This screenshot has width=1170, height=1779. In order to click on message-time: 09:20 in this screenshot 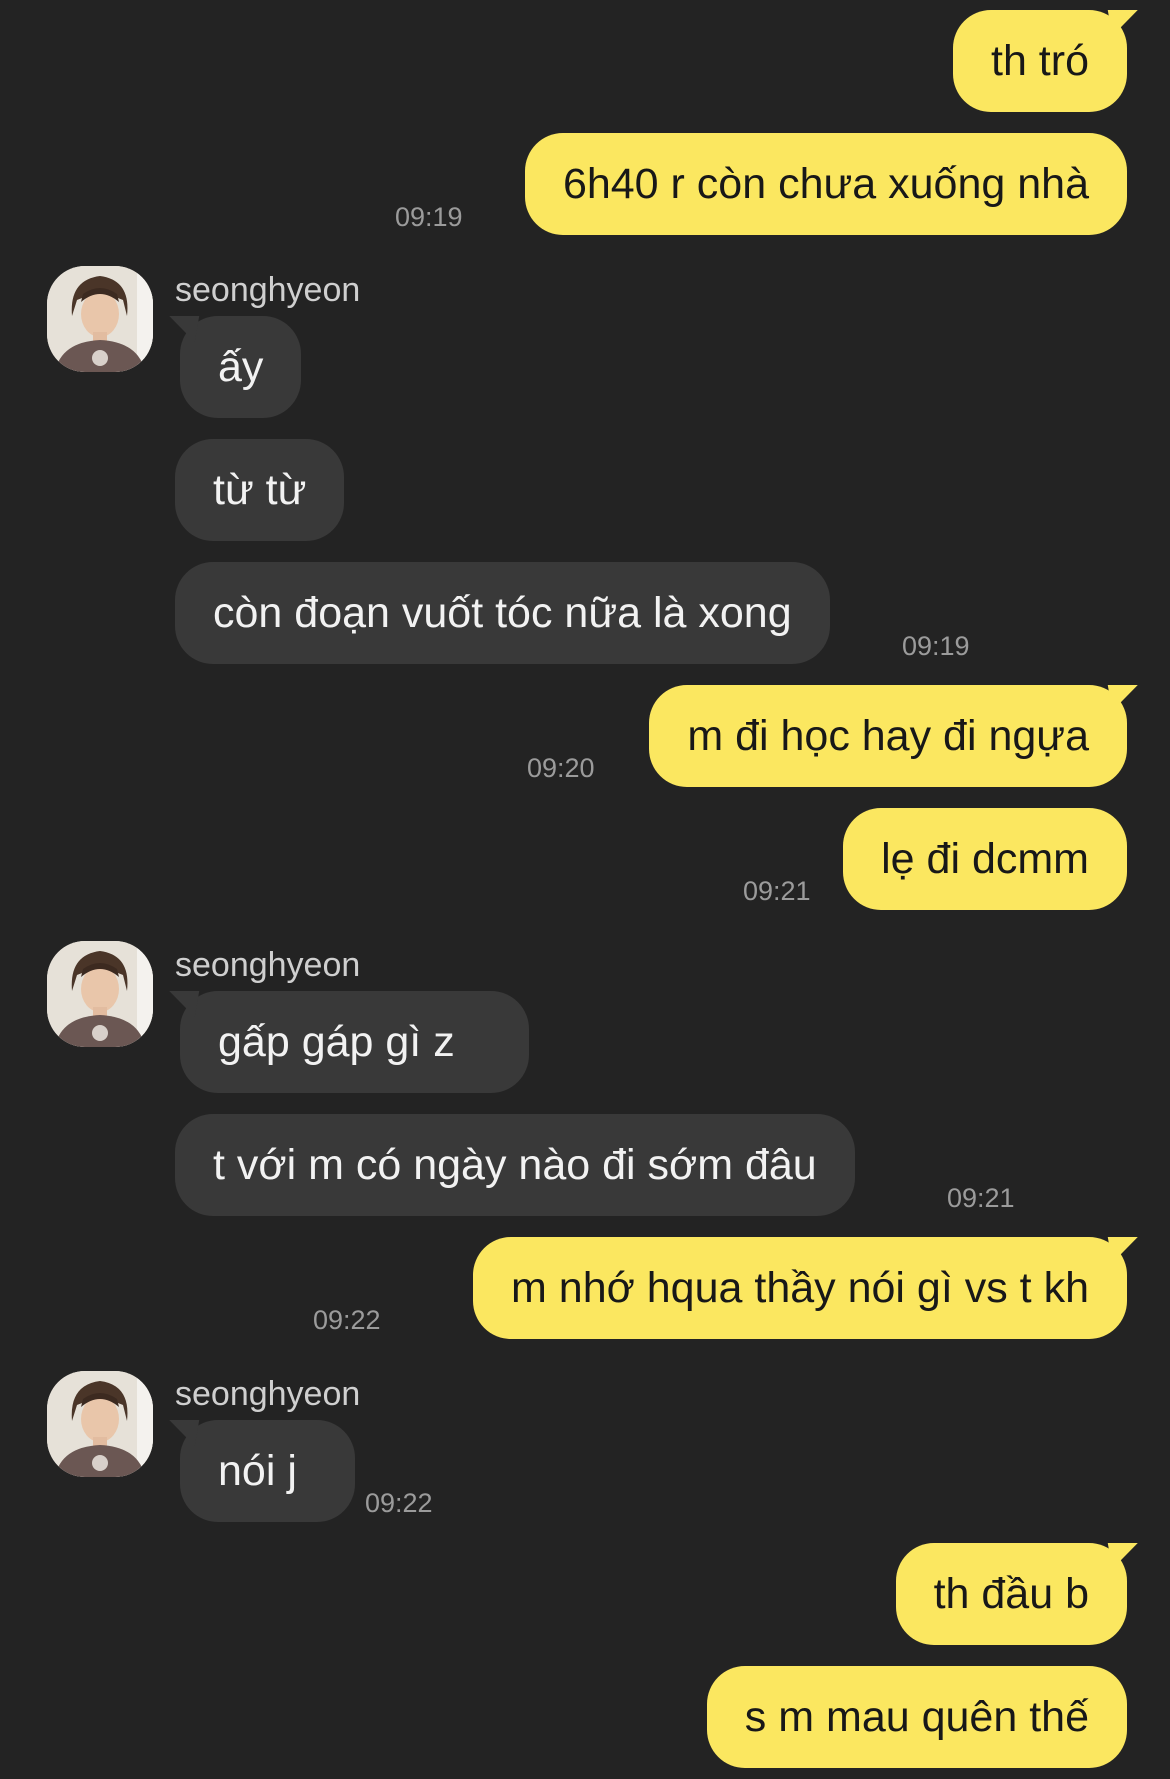, I will do `click(561, 768)`.